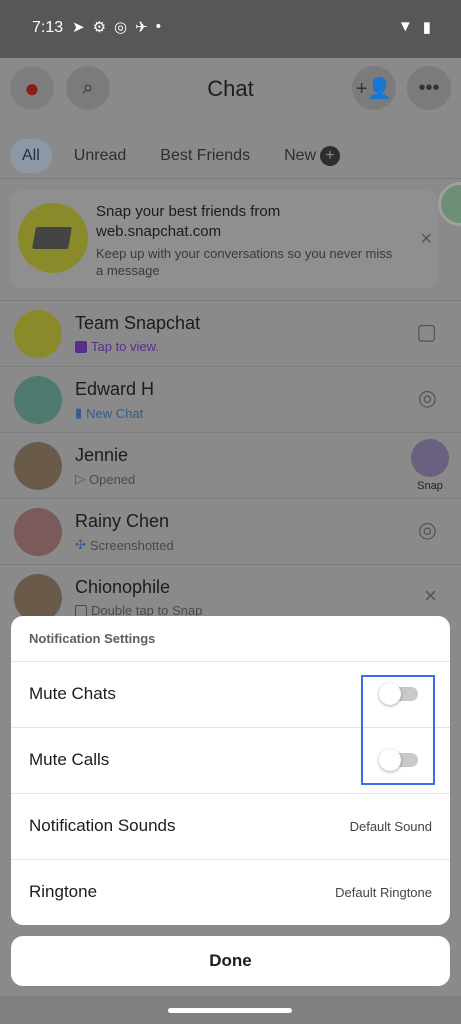  What do you see at coordinates (430, 596) in the screenshot?
I see `dismiss-icon: ×` at bounding box center [430, 596].